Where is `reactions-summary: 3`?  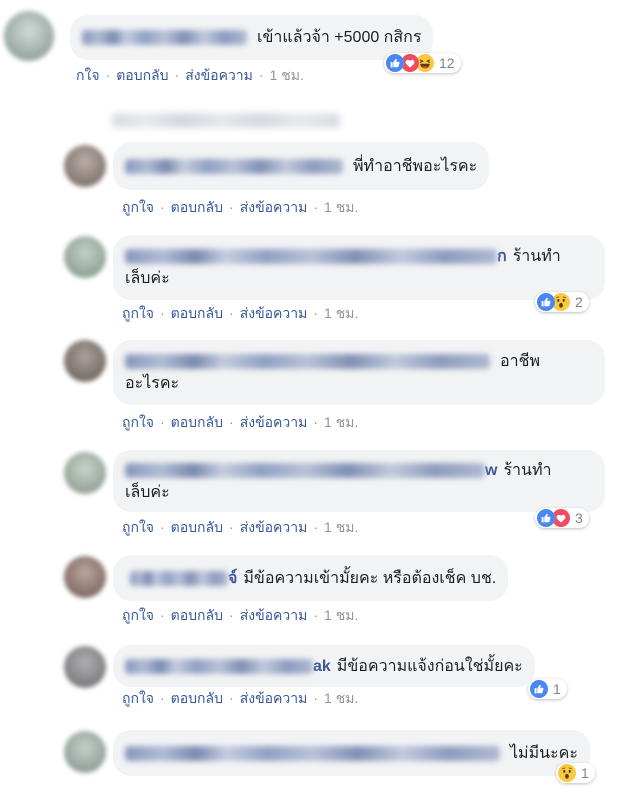 reactions-summary: 3 is located at coordinates (562, 518).